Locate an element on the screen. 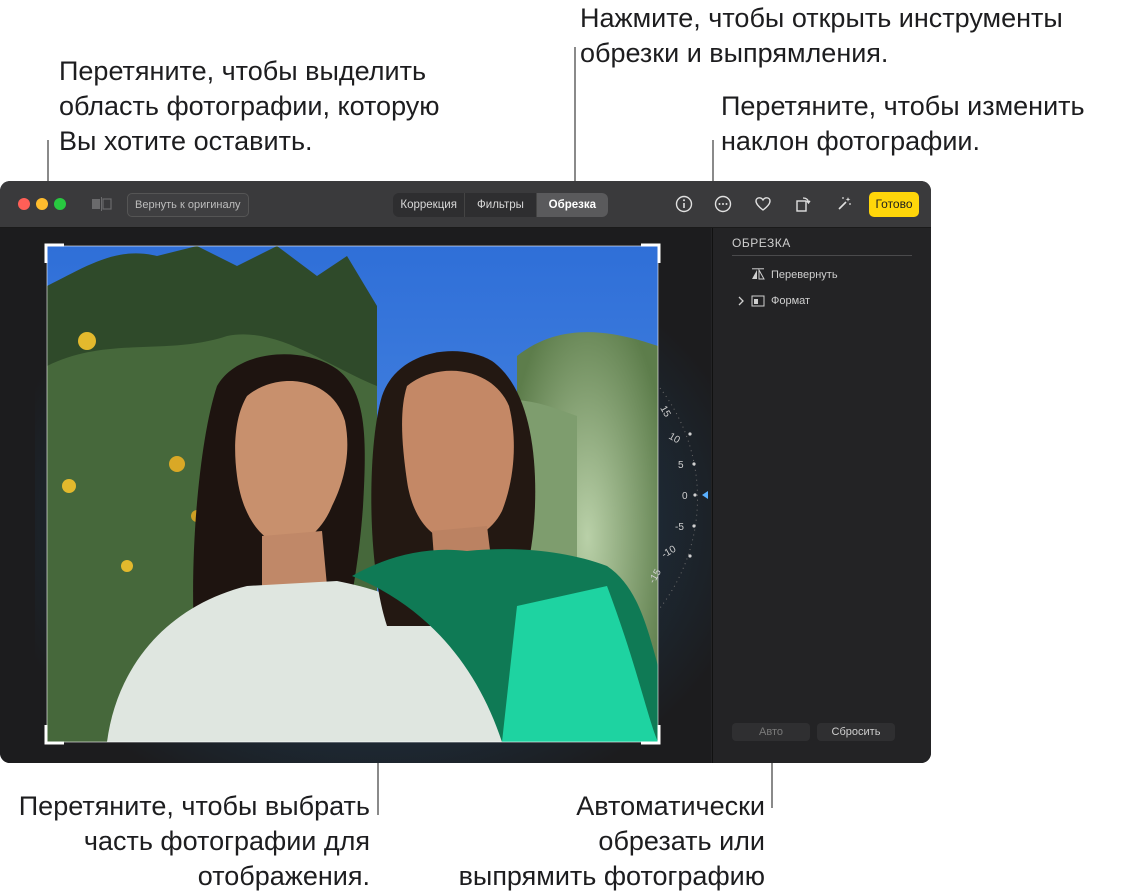 The height and width of the screenshot is (894, 1125). sidebar-title: ОБРЕЗКА is located at coordinates (761, 243).